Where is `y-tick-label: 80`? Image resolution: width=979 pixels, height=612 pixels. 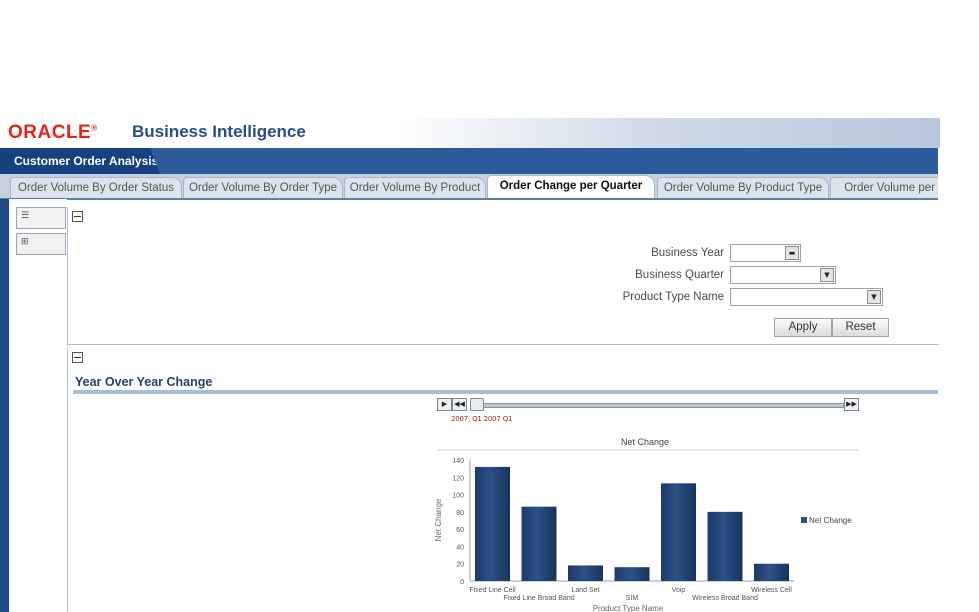
y-tick-label: 80 is located at coordinates (460, 513).